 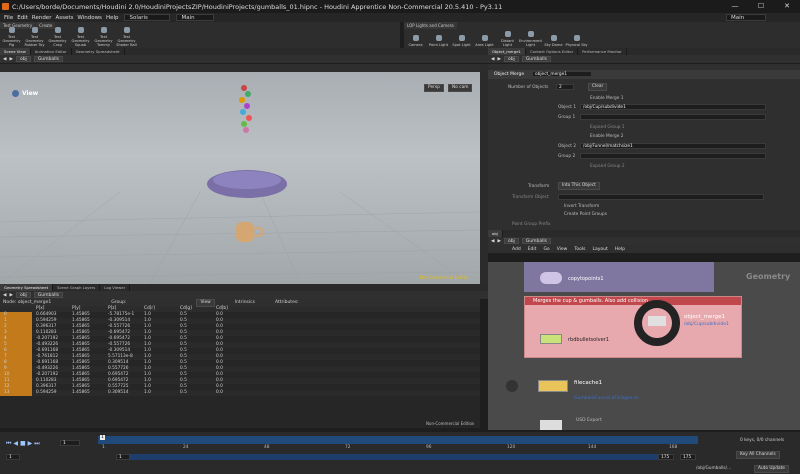 I want to click on tool-test-crag: Test Geometry Crag, so click(x=57, y=37).